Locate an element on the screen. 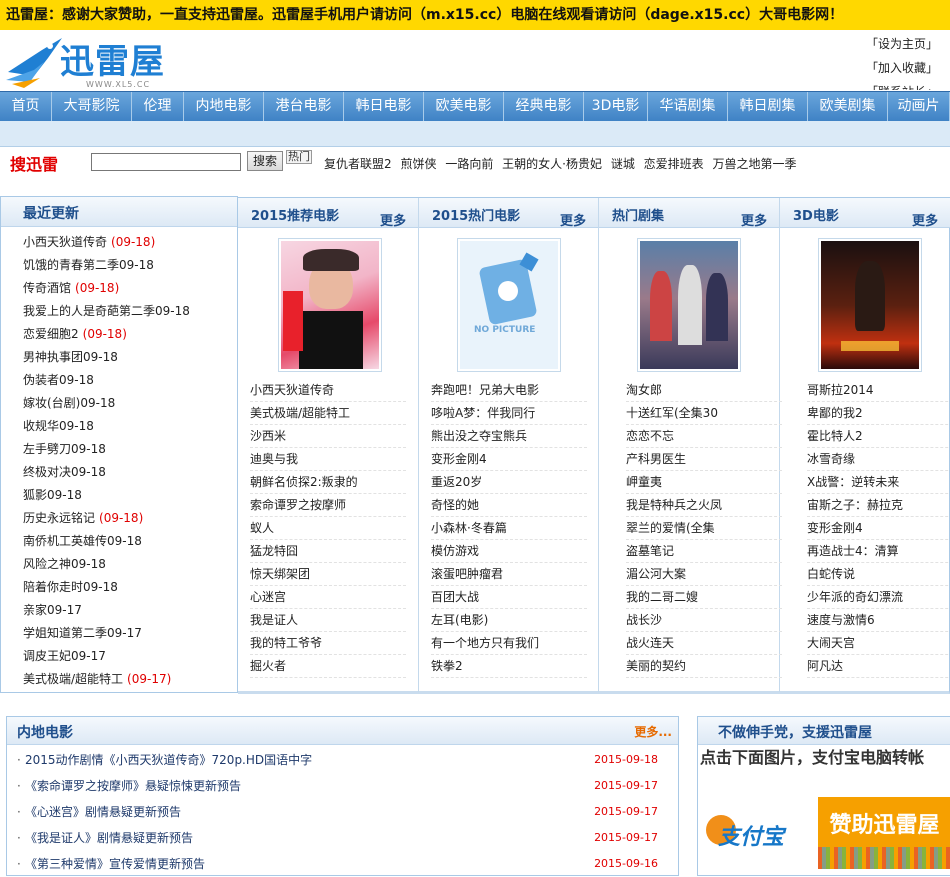  nav-item-mainland: 内地电影 is located at coordinates (224, 106).